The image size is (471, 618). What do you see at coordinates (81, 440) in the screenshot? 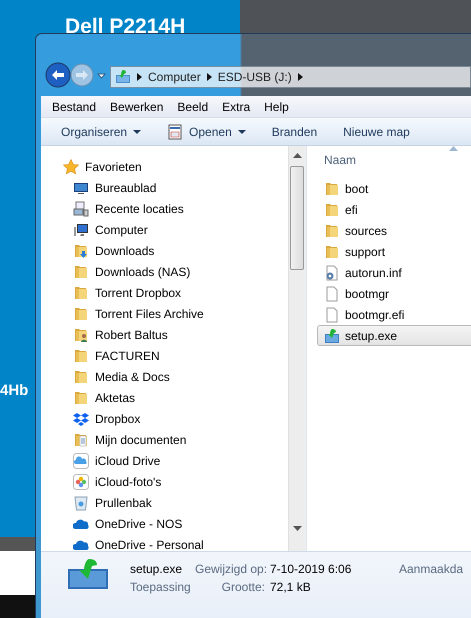
I see `documents-folder-icon` at bounding box center [81, 440].